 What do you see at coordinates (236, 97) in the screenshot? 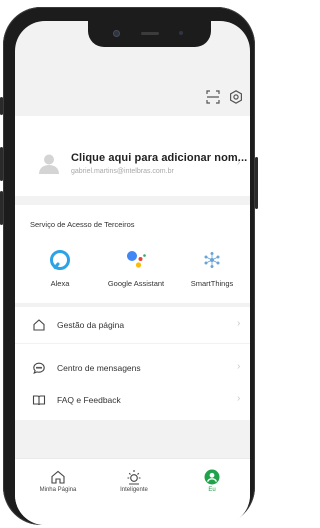
I see `gear-icon` at bounding box center [236, 97].